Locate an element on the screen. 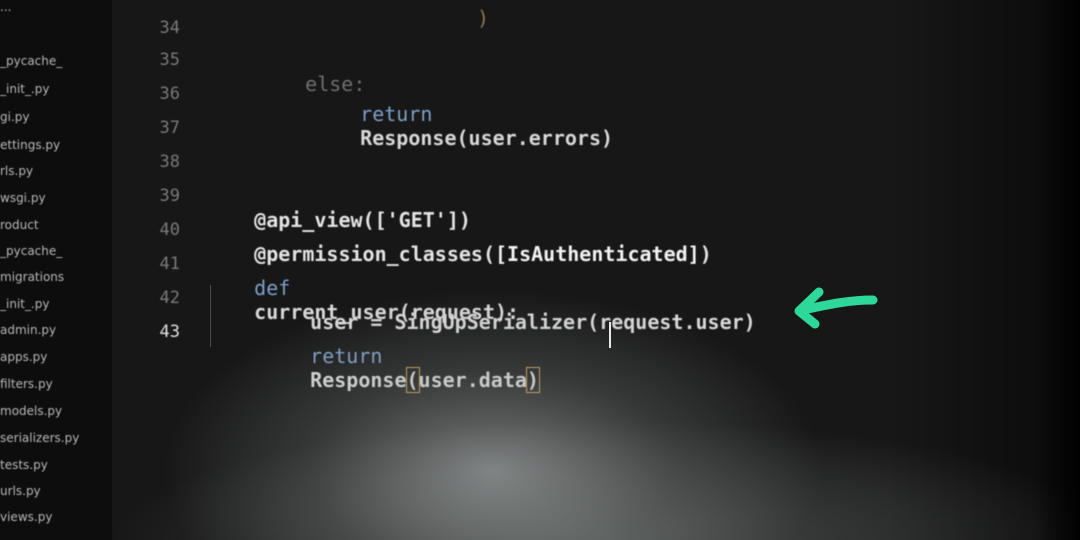  file-tree-item: filters.py is located at coordinates (26, 387).